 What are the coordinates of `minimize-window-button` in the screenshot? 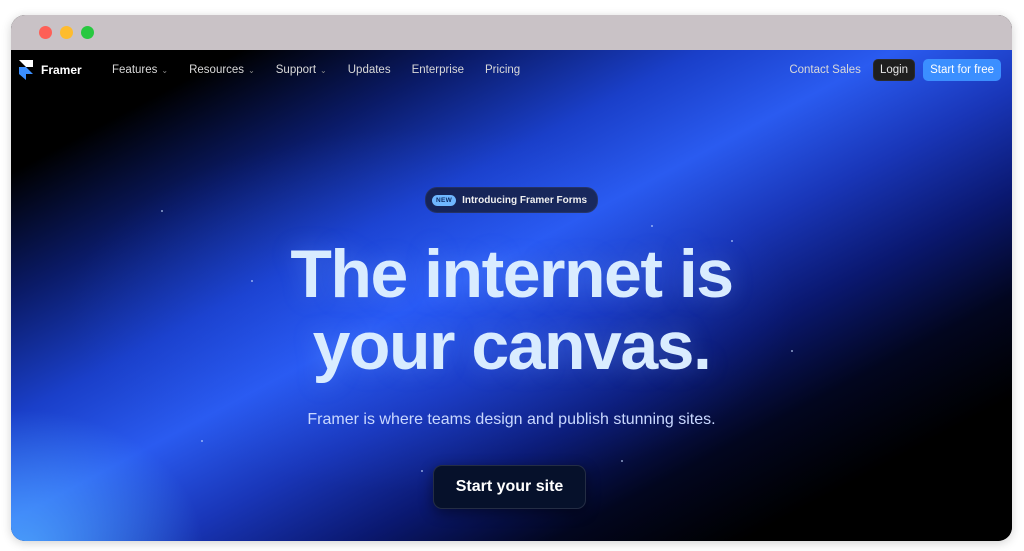 It's located at (66, 32).